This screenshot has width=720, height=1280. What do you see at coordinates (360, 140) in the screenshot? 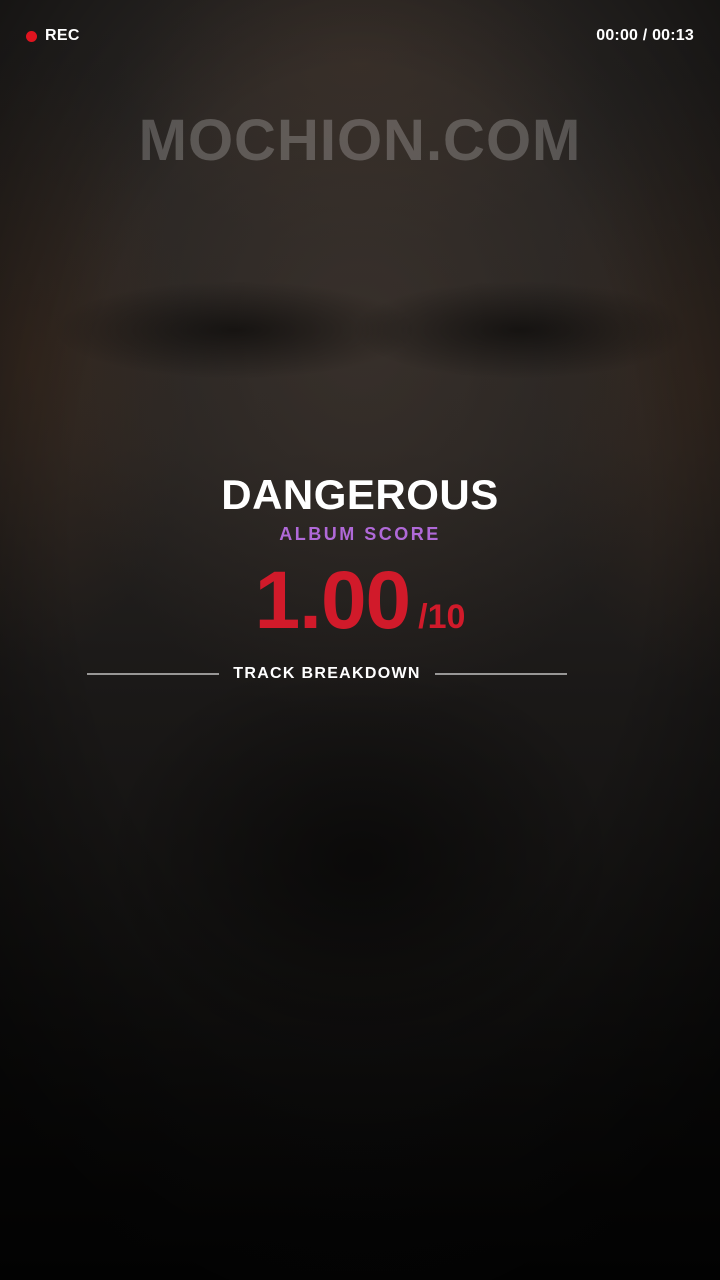
I see `watermark-text: MOCHION.COM` at bounding box center [360, 140].